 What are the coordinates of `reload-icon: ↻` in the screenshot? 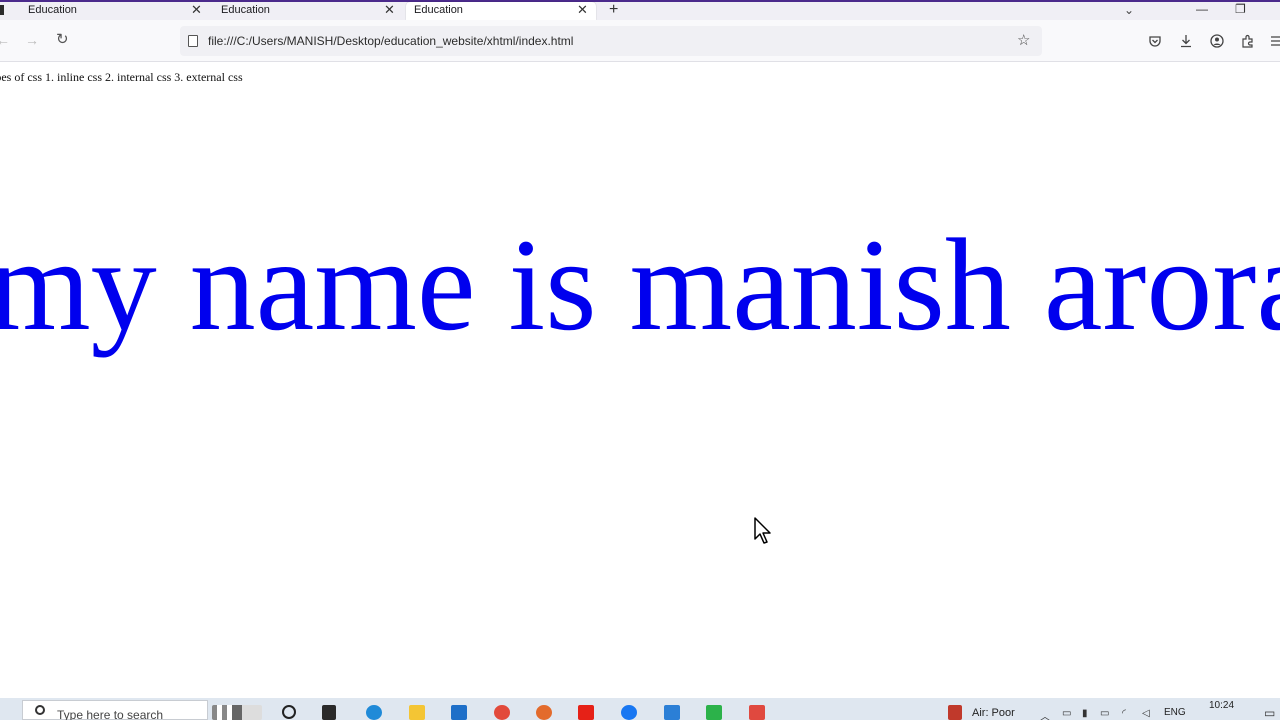 It's located at (62, 39).